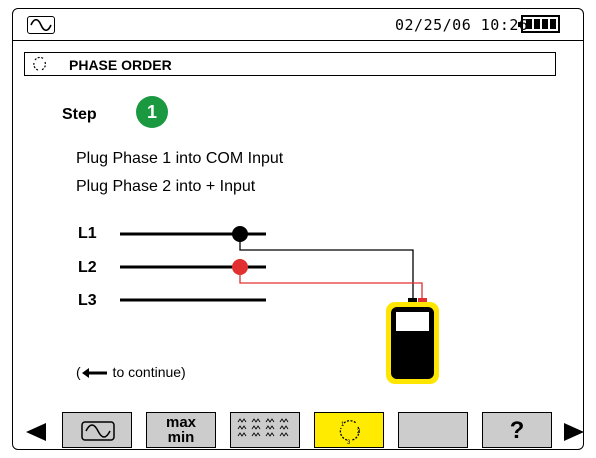 This screenshot has height=458, width=596. I want to click on help-label: ?, so click(517, 430).